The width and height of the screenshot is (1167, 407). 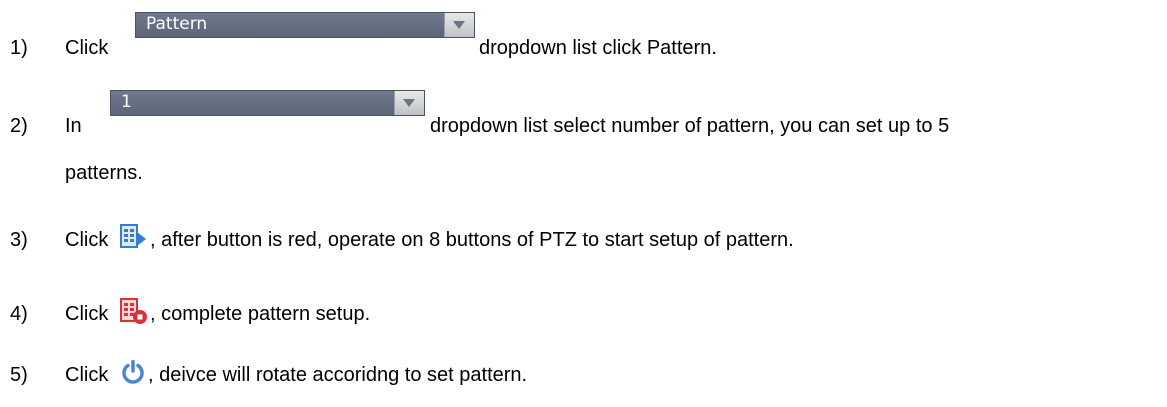 What do you see at coordinates (133, 311) in the screenshot?
I see `stop-record-pattern-icon` at bounding box center [133, 311].